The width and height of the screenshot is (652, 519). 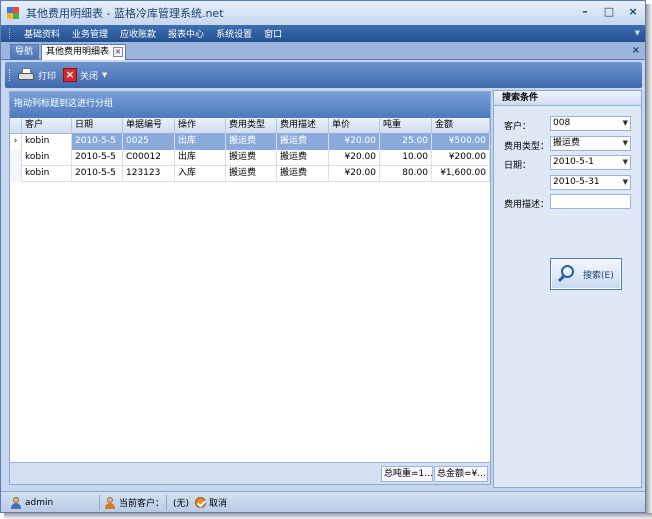 I want to click on column-header-weight: 吨重, so click(x=406, y=126).